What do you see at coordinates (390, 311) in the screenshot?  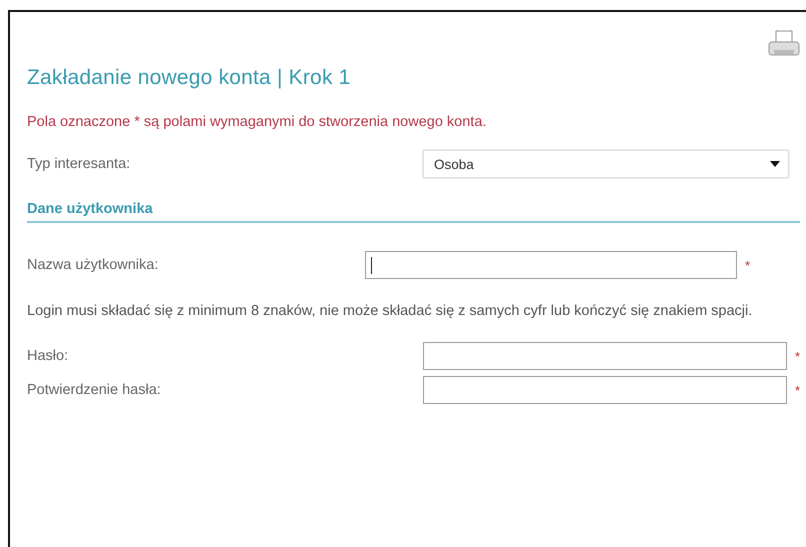 I see `login-hint: Login musi składać się z minimum 8 znaków, nie może składać się z samych cyfr lub kończyć się znakiem spacji.` at bounding box center [390, 311].